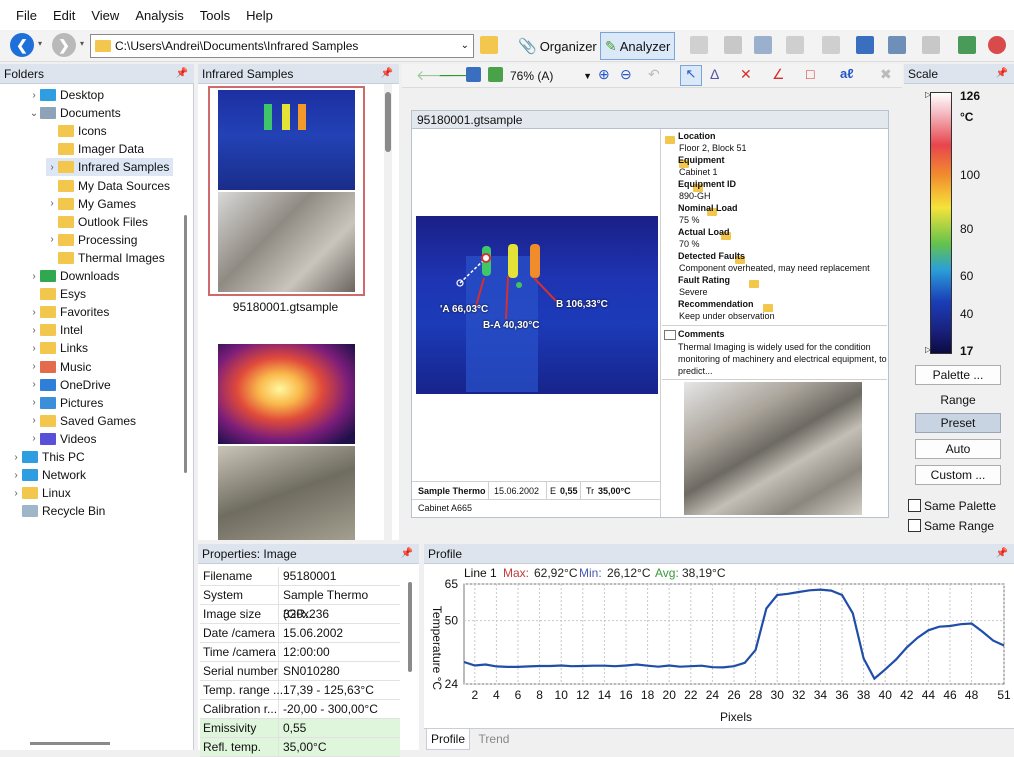 Image resolution: width=1014 pixels, height=757 pixels. Describe the element at coordinates (733, 45) in the screenshot. I see `cut-icon` at that location.